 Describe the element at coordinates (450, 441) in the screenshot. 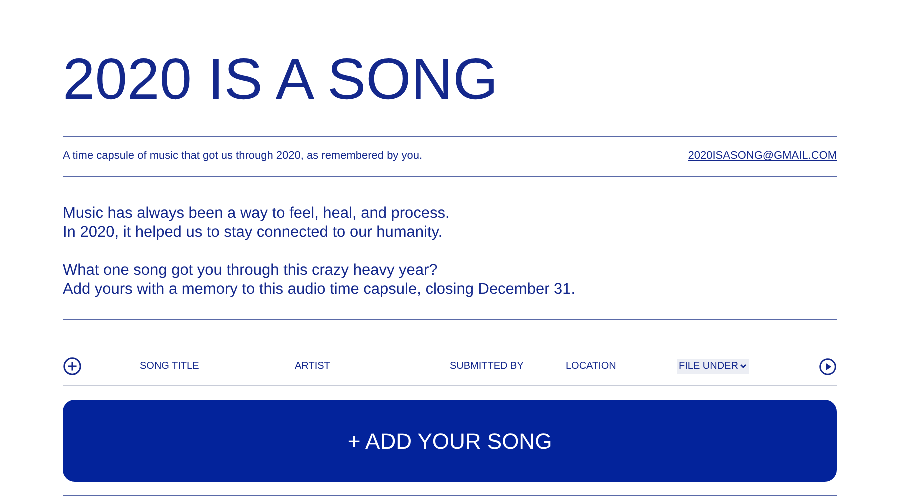

I see `add-song-button: + ADD YOUR SONG` at that location.